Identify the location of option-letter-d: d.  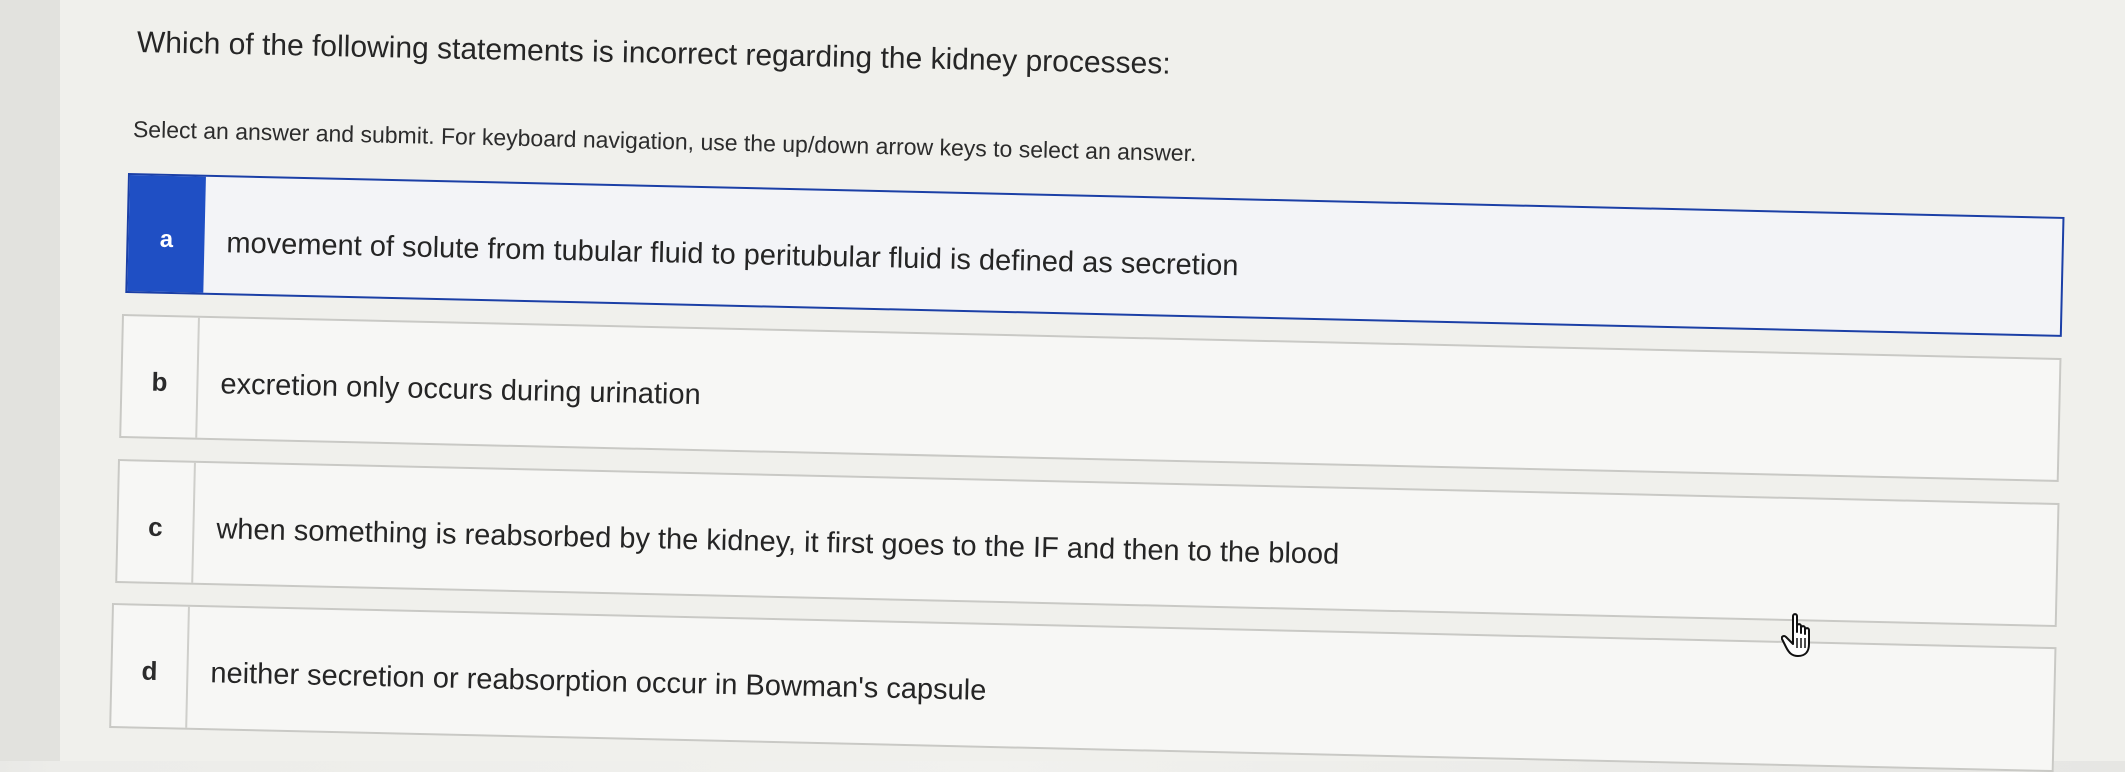
(150, 666).